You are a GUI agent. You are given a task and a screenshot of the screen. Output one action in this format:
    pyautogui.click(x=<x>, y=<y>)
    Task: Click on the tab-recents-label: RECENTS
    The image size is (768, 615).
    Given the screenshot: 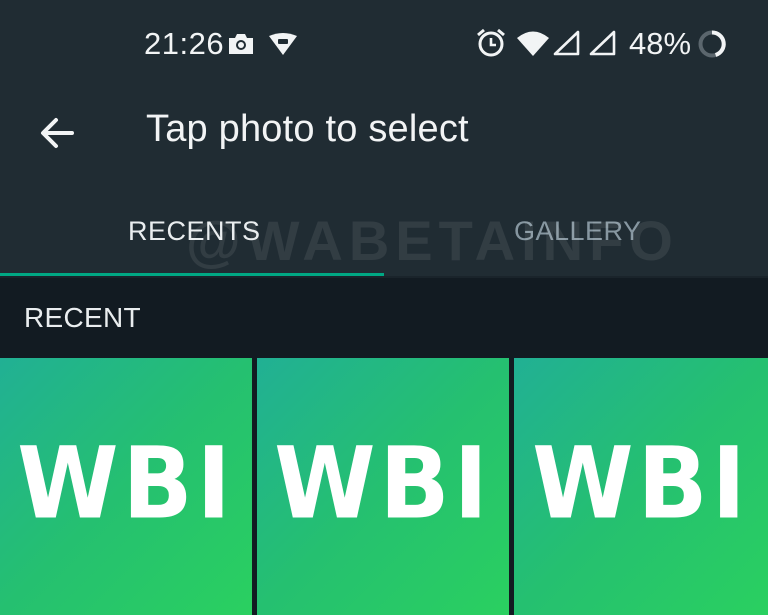 What is the action you would take?
    pyautogui.click(x=194, y=231)
    